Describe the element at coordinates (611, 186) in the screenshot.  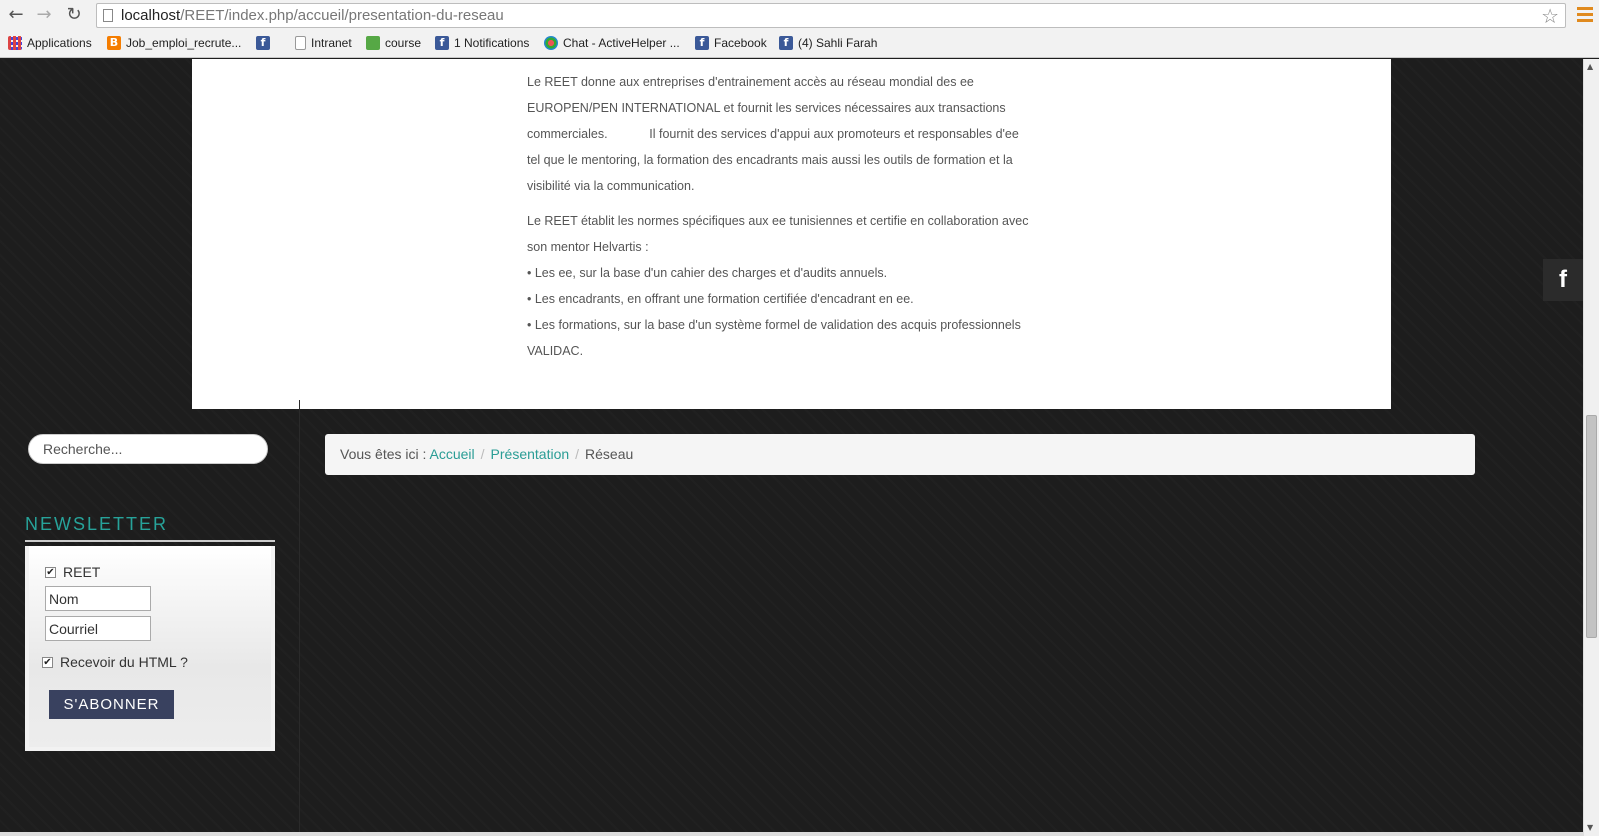
I see `text-line: visibilité via la communication.` at that location.